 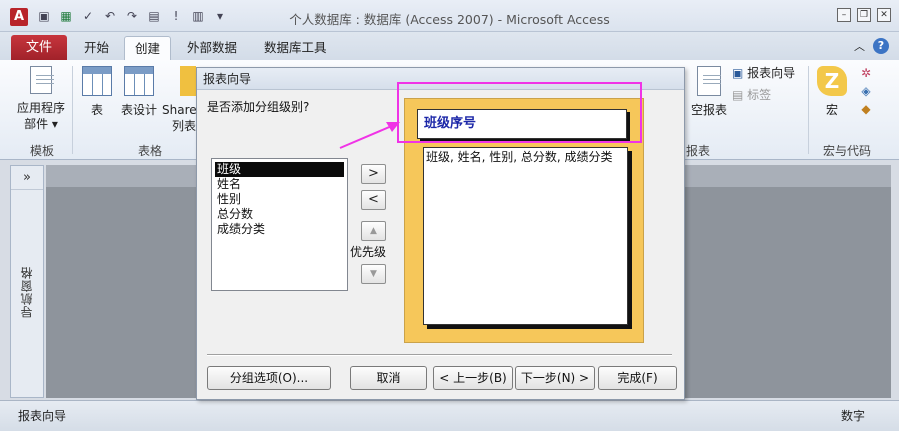 I want to click on annotation-highlight-box, so click(x=519, y=112).